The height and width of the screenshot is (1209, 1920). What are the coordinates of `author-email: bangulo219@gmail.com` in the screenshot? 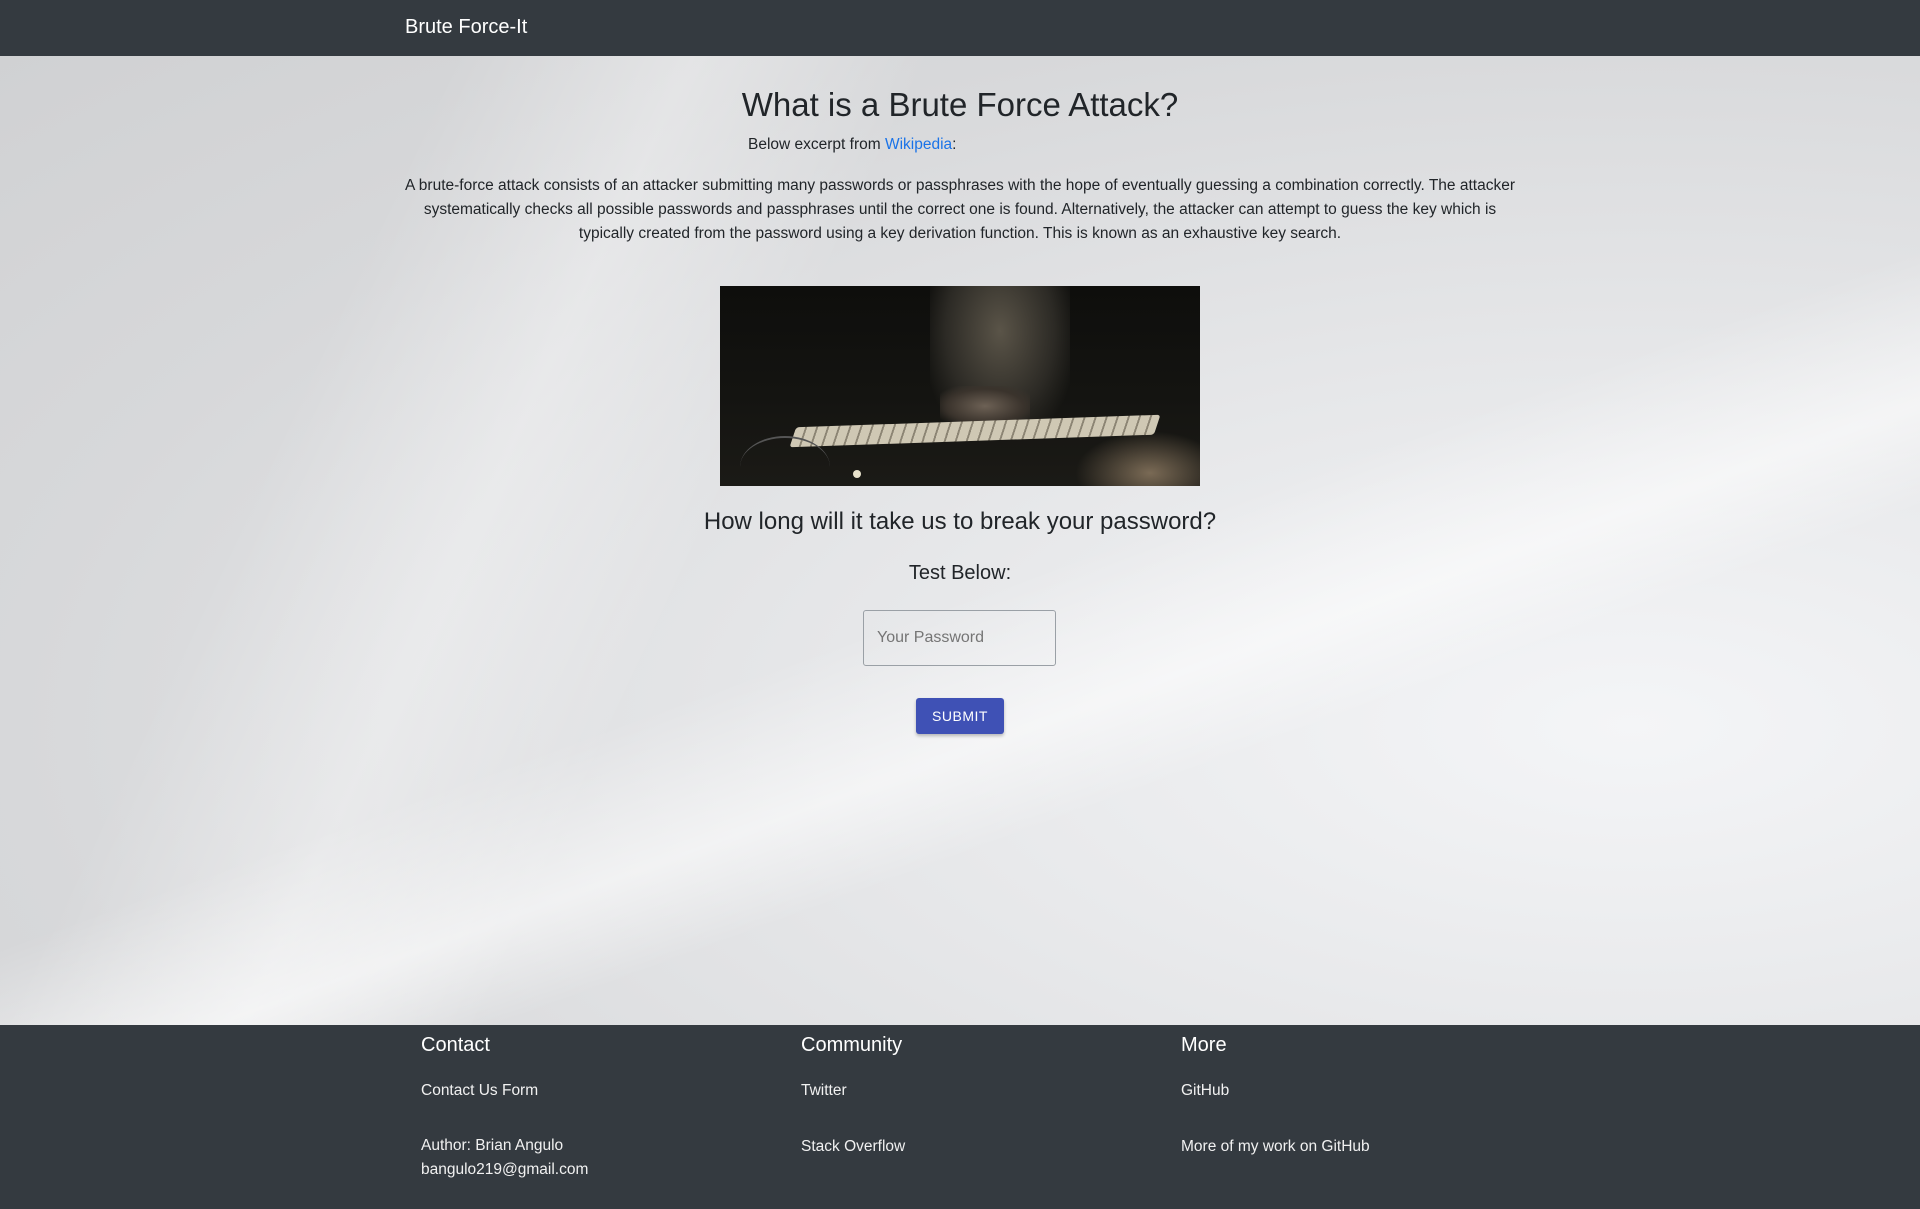 It's located at (505, 1169).